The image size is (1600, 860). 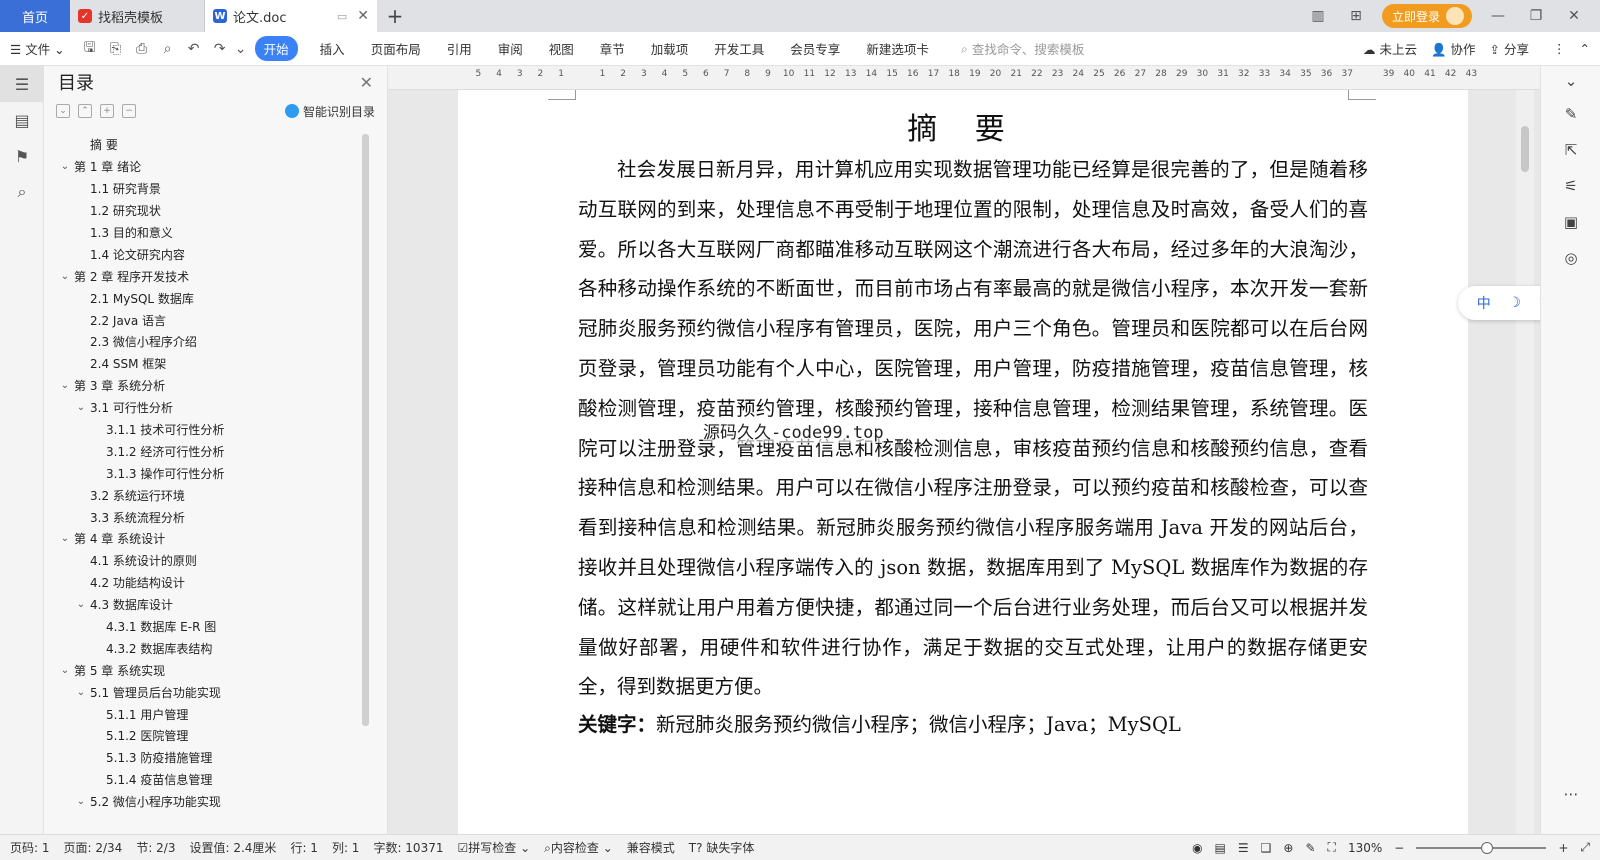 I want to click on location-icon: ◎, so click(x=1570, y=258).